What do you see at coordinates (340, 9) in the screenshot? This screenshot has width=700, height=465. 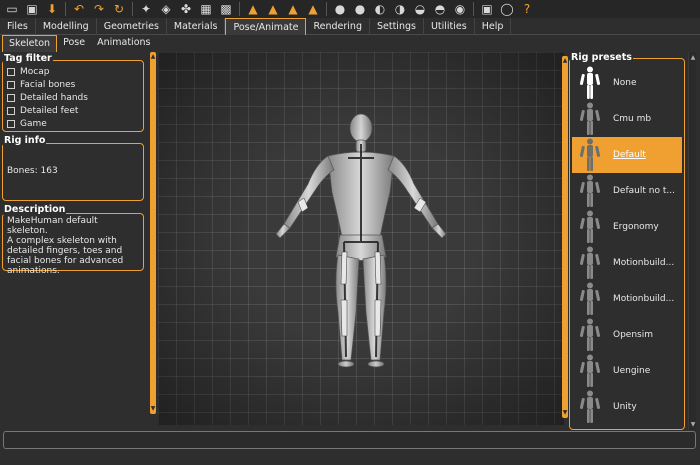 I see `top-view-icon: ●` at bounding box center [340, 9].